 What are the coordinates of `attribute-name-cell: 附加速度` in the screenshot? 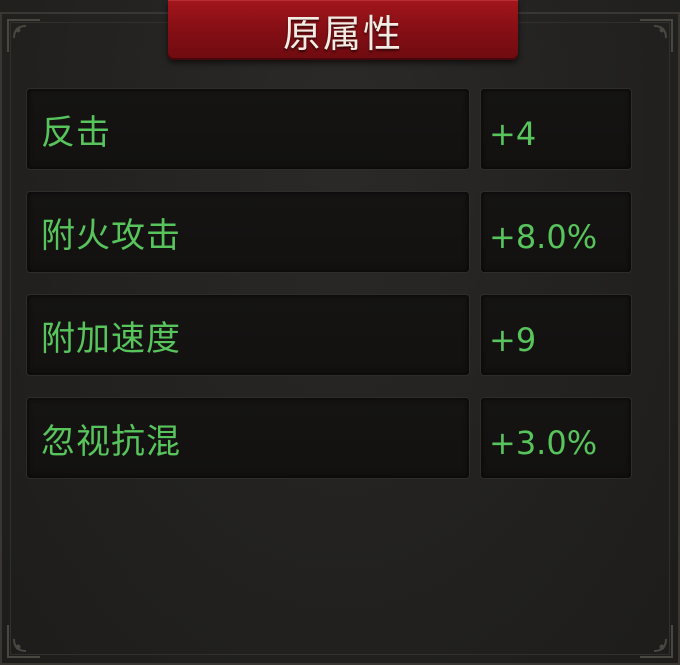 It's located at (248, 335).